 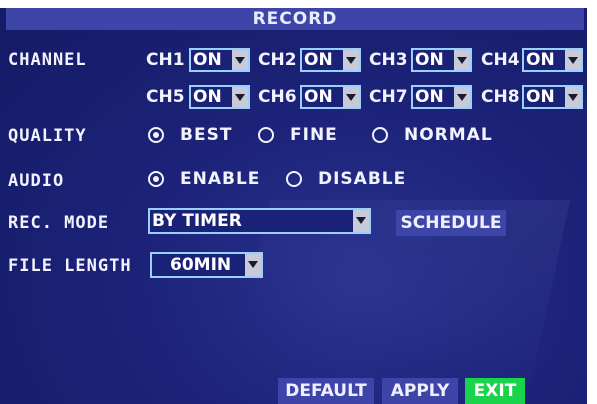 I want to click on ch2-select: ON, so click(x=330, y=60).